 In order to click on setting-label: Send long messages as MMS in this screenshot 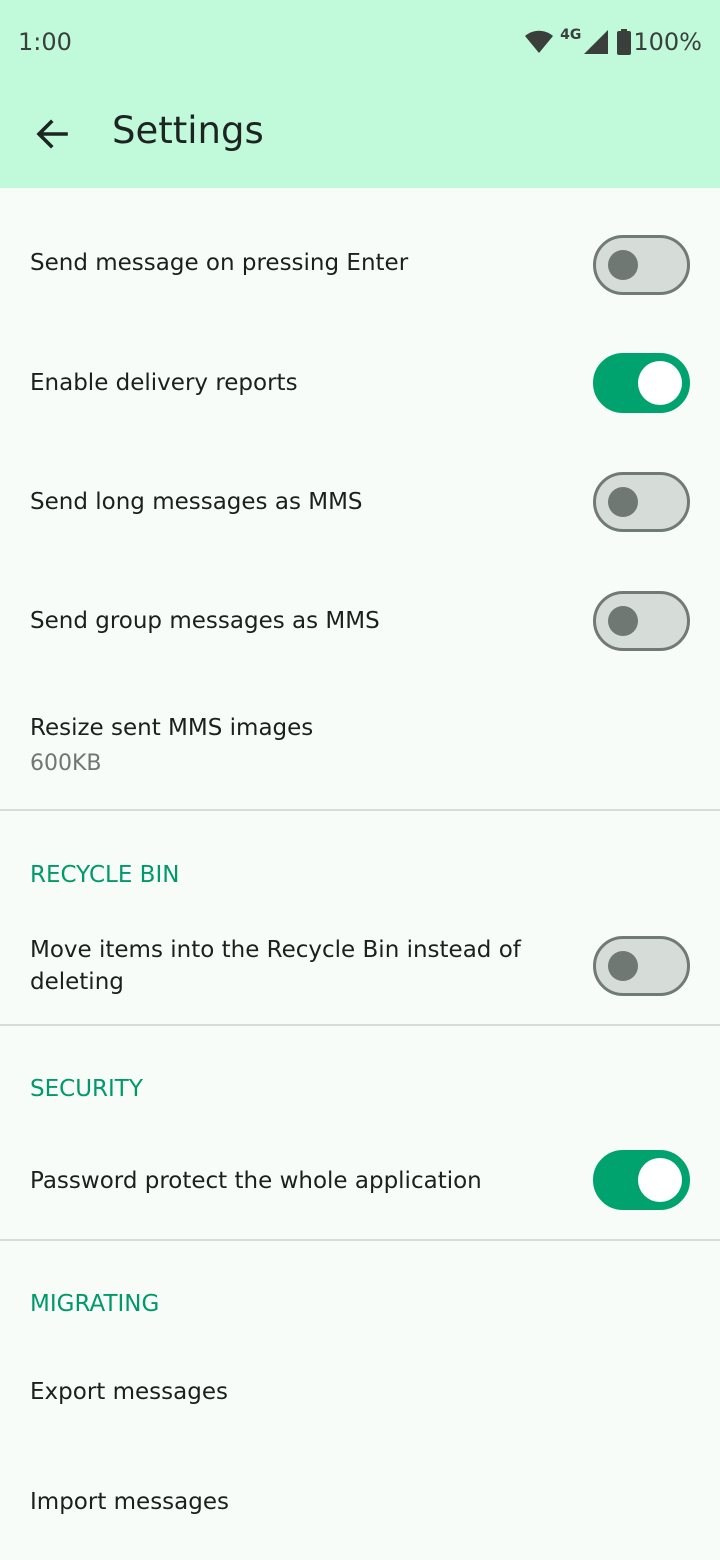, I will do `click(196, 502)`.